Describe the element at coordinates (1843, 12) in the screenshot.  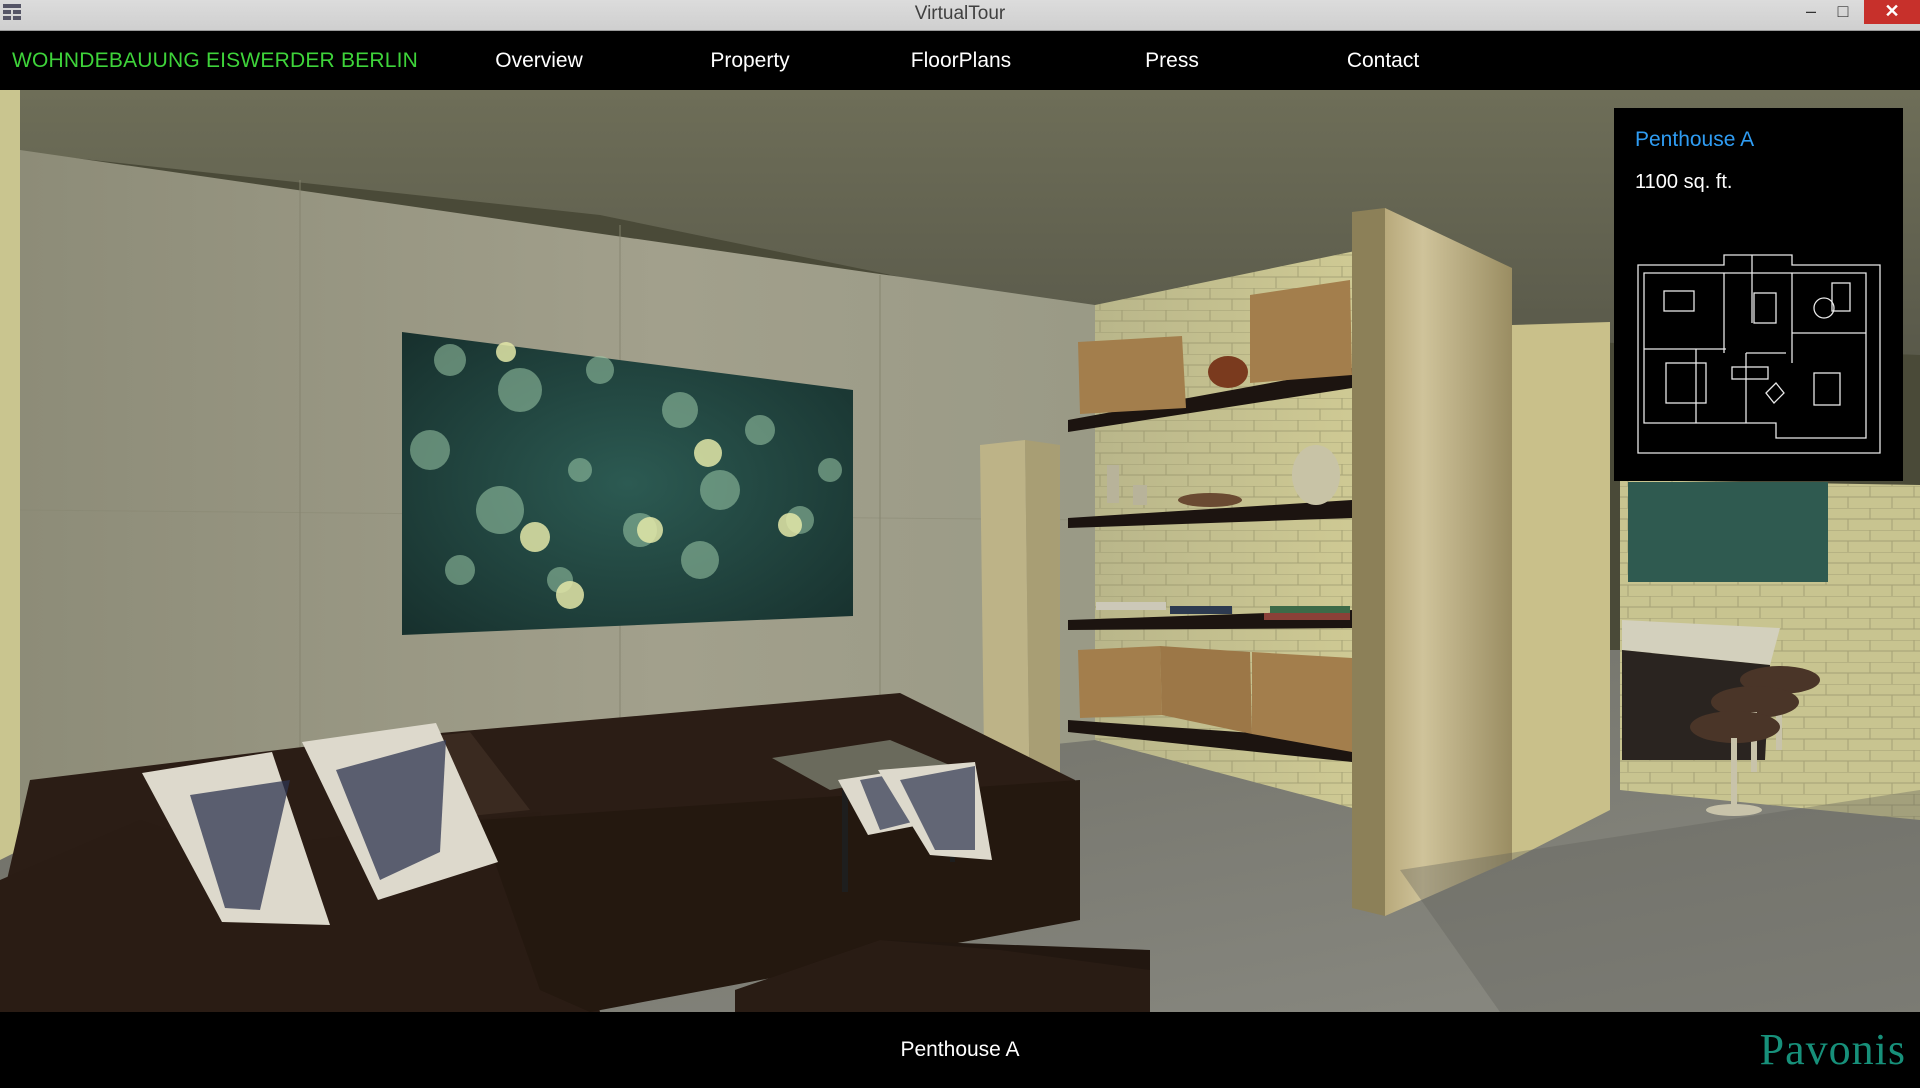
I see `maximize-icon: □` at that location.